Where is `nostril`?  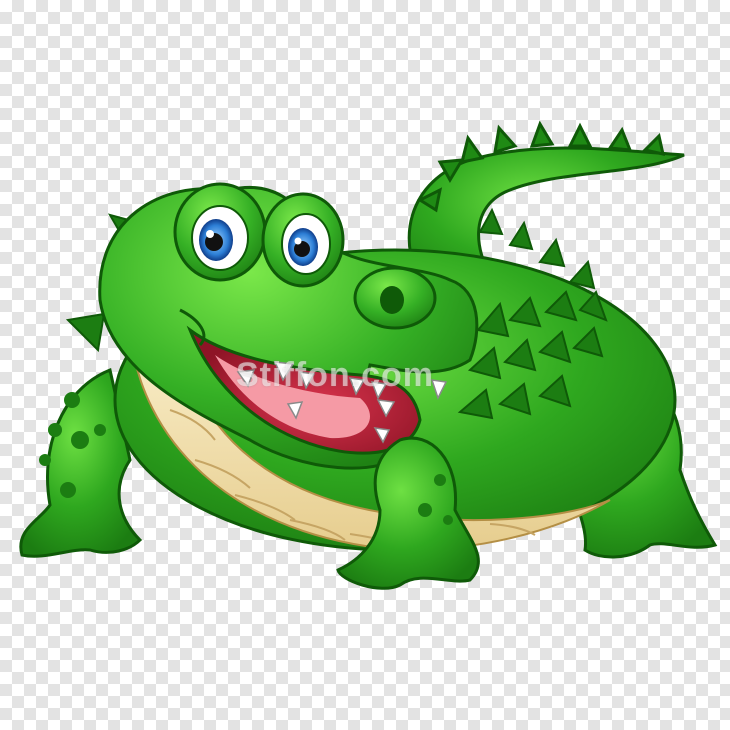
nostril is located at coordinates (392, 300).